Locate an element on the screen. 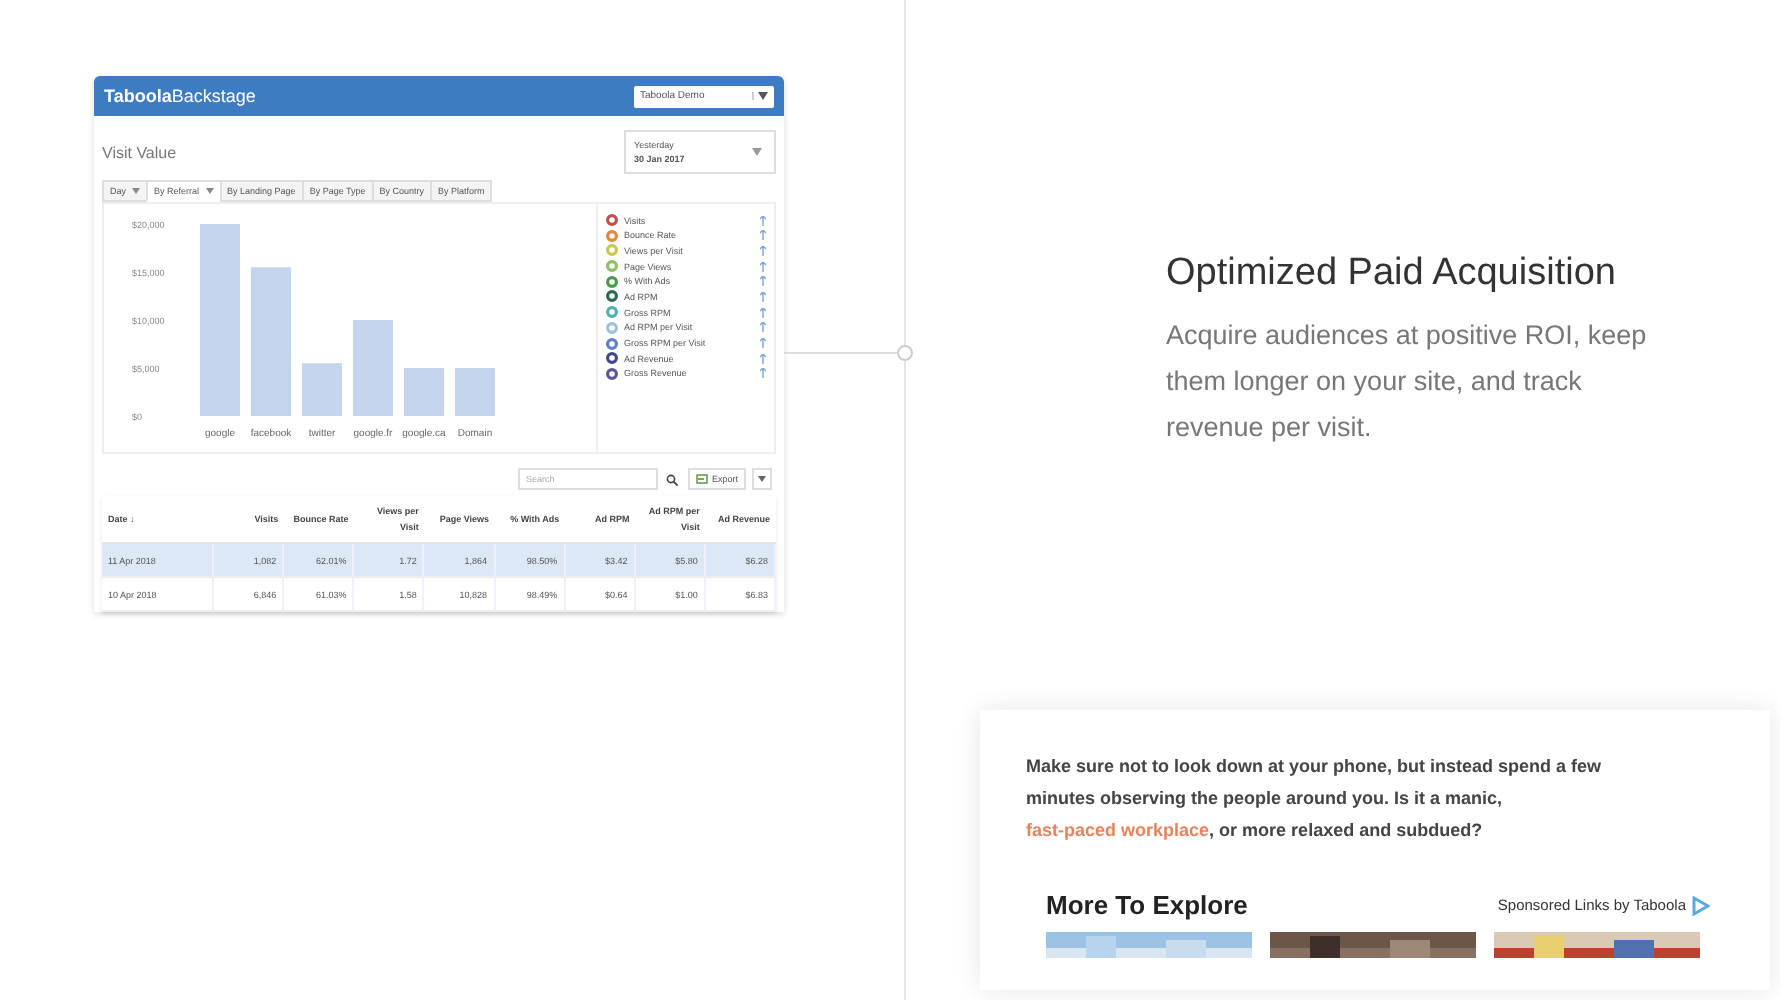 The height and width of the screenshot is (1000, 1780). search-icon is located at coordinates (672, 479).